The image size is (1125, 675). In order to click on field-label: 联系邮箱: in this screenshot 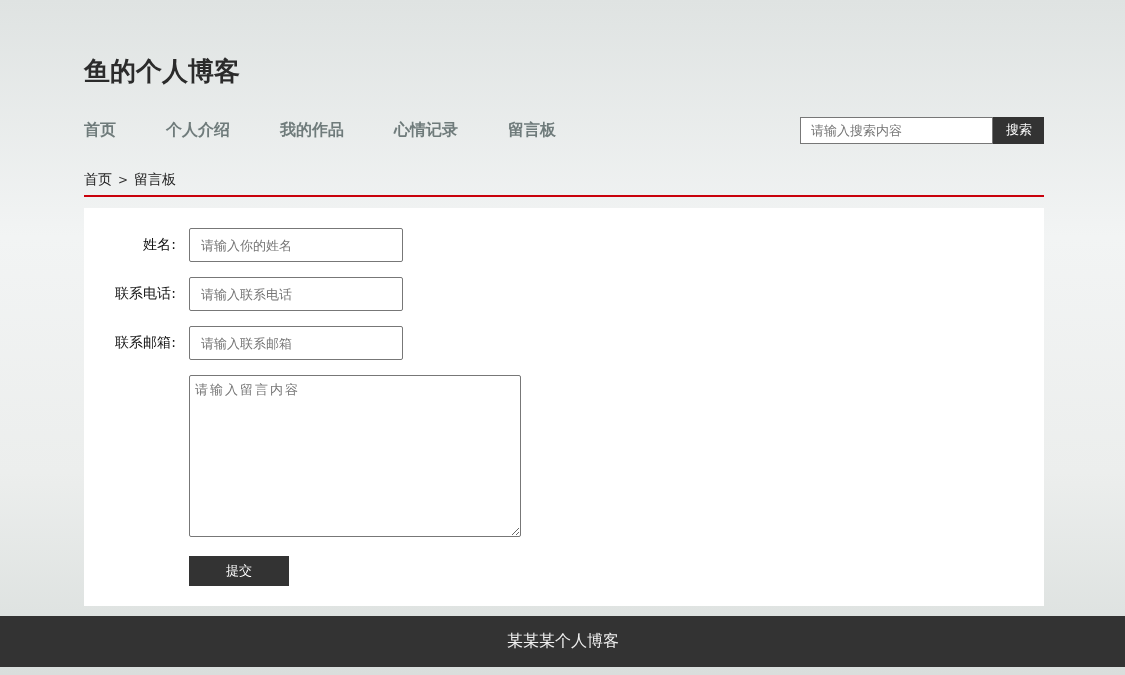, I will do `click(145, 343)`.